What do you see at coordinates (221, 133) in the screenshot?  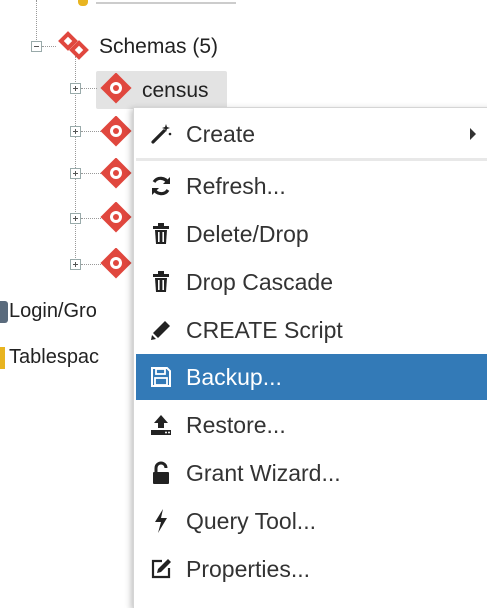 I see `menu-item-label: Create` at bounding box center [221, 133].